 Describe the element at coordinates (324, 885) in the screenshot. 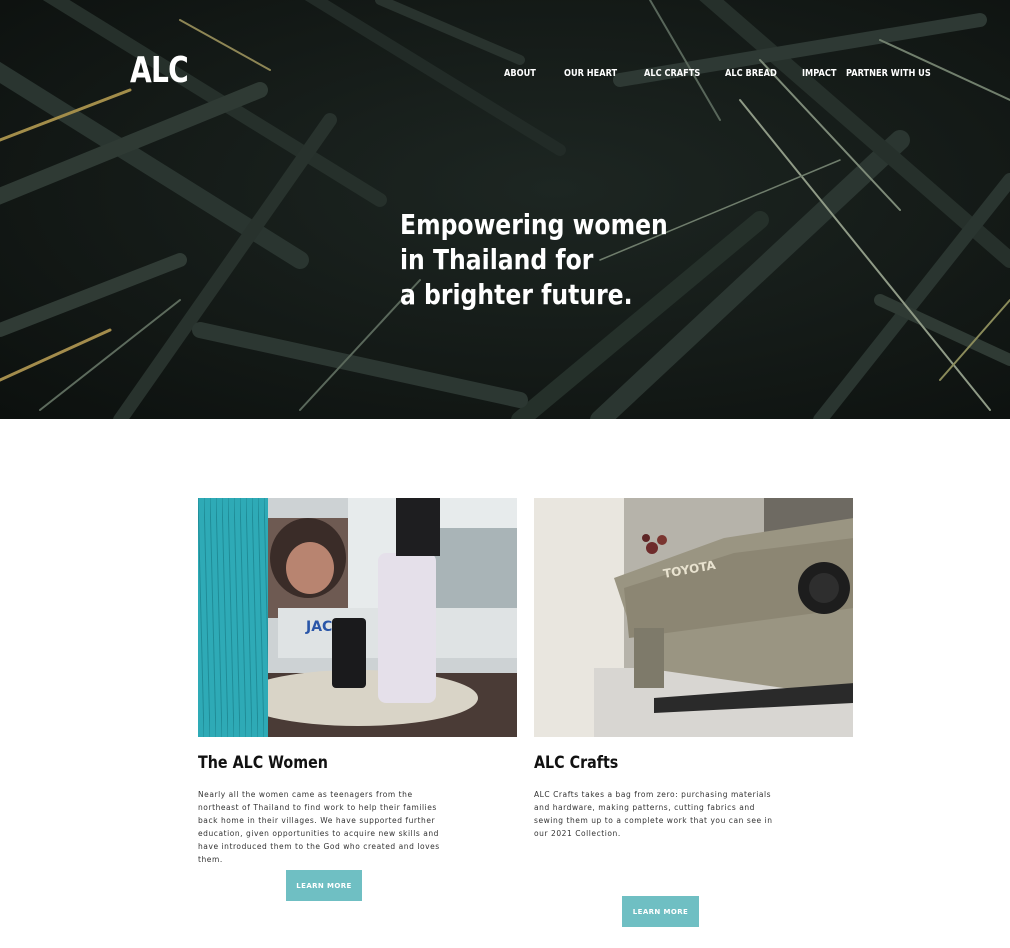

I see `learn-more-button-alc-women: LEARN MORE` at that location.